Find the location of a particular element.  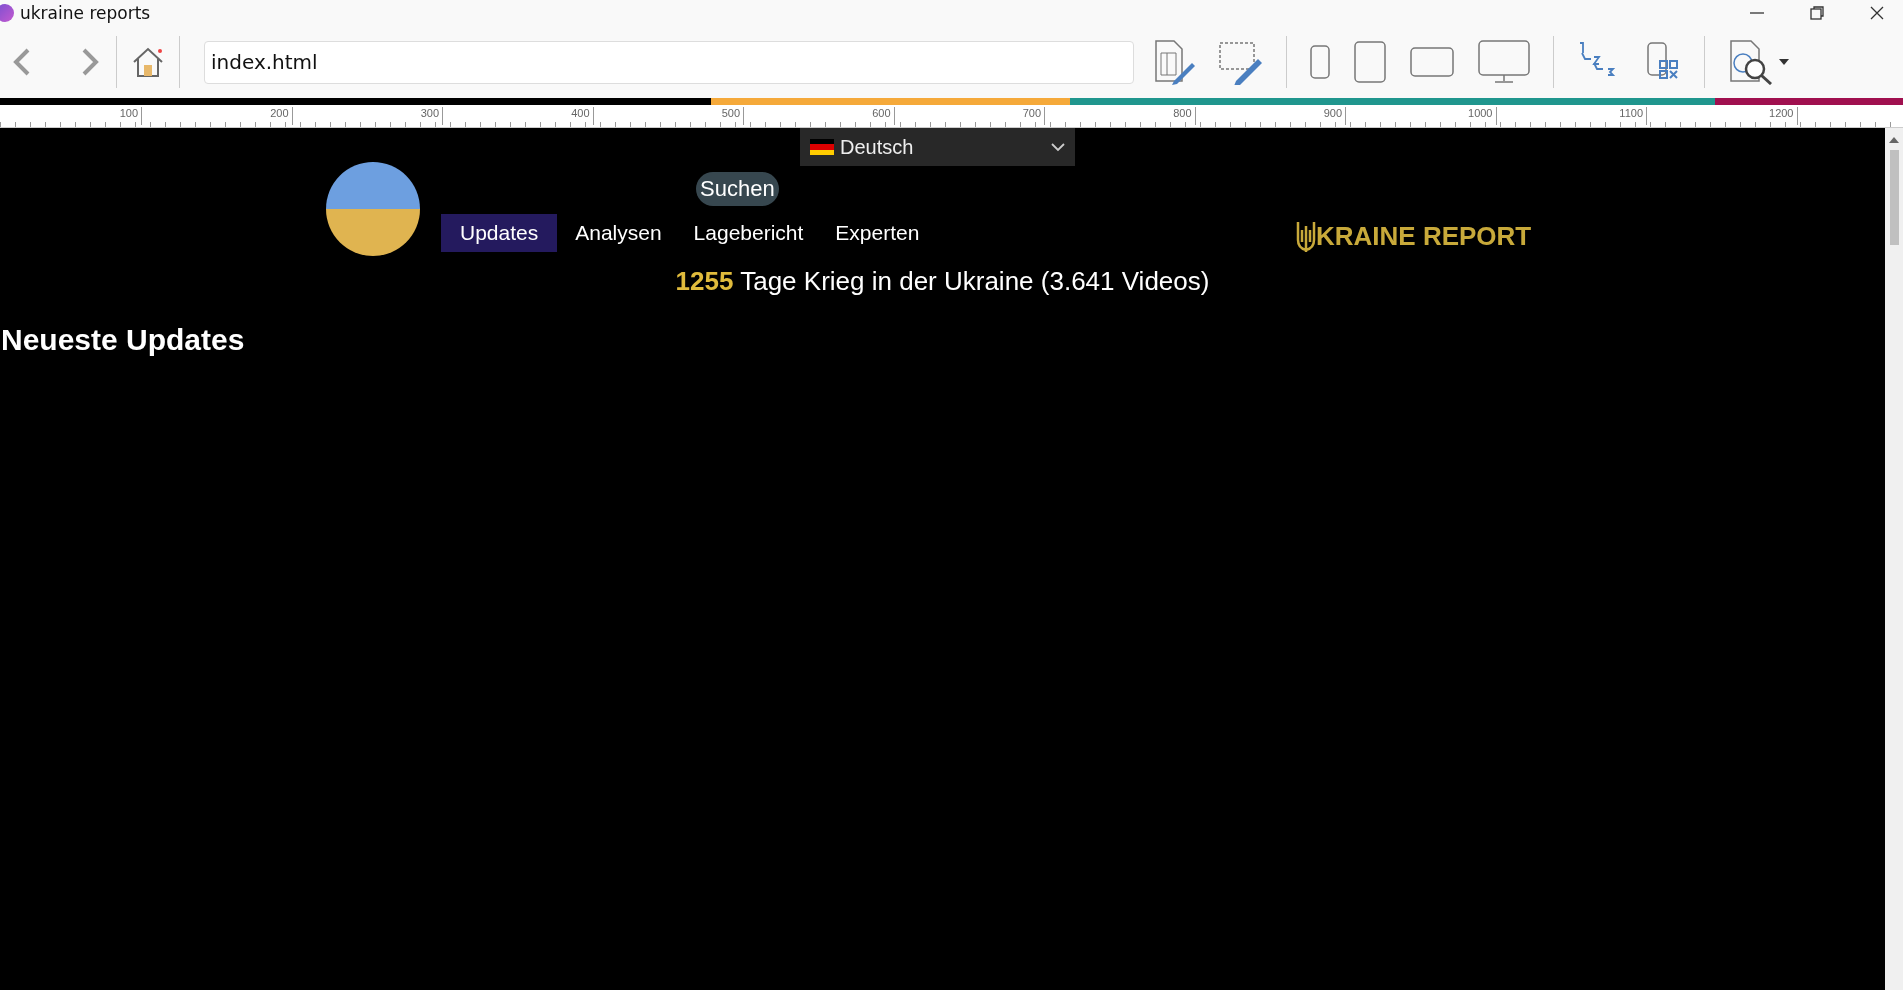

ruler-label: 600 is located at coordinates (883, 116).